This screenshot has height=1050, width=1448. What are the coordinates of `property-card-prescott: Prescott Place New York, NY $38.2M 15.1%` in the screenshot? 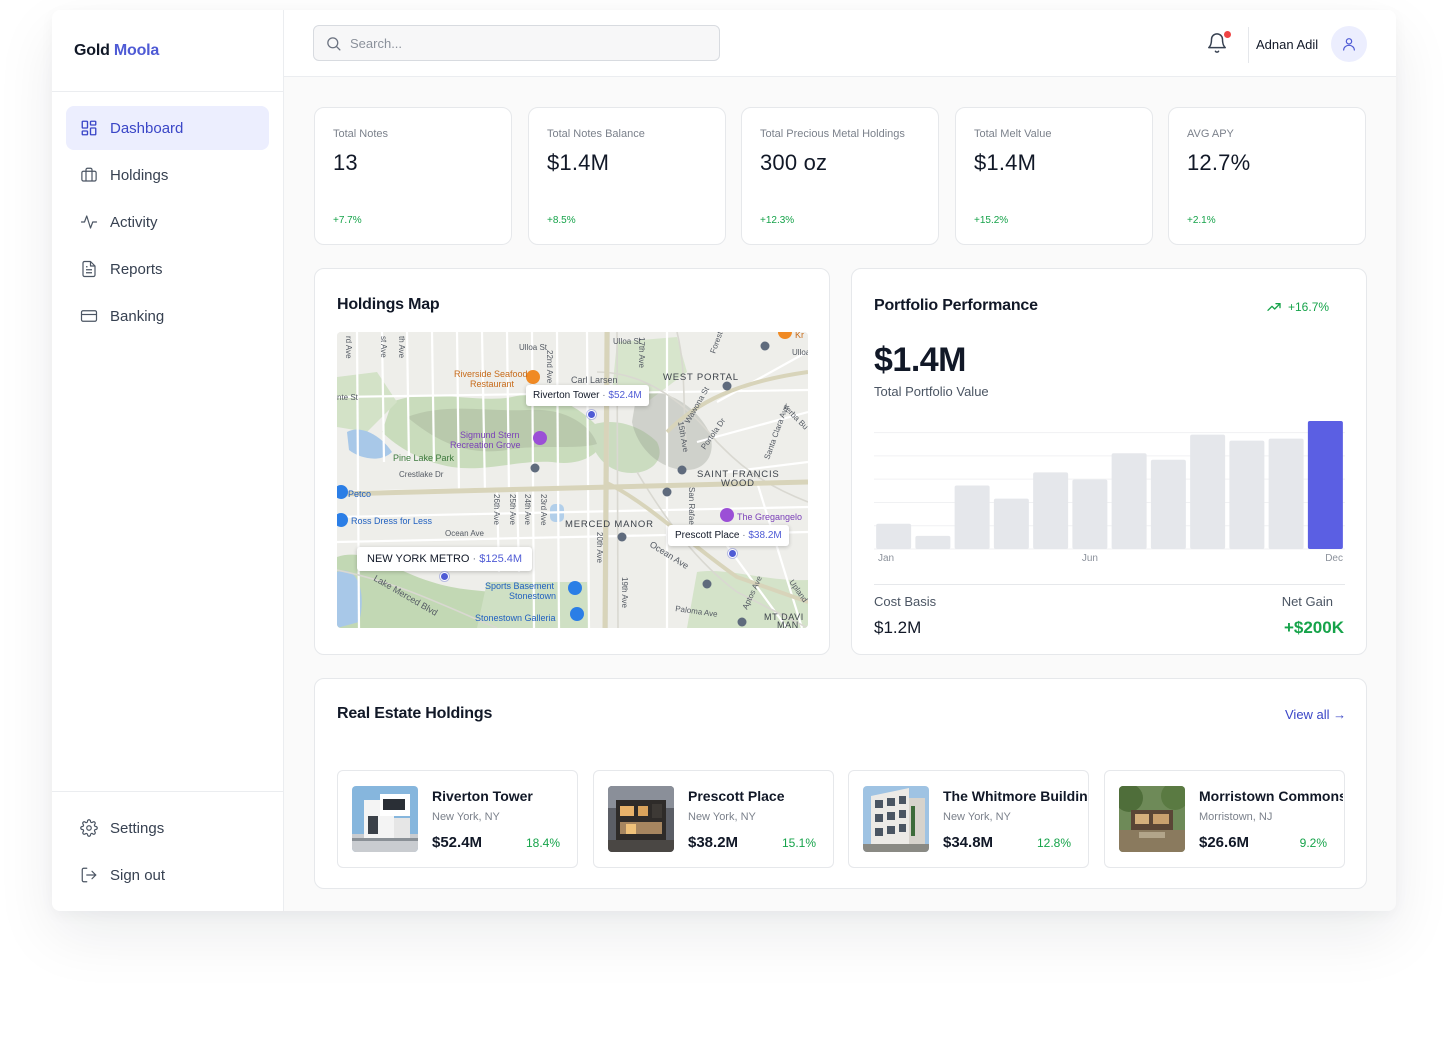 It's located at (713, 819).